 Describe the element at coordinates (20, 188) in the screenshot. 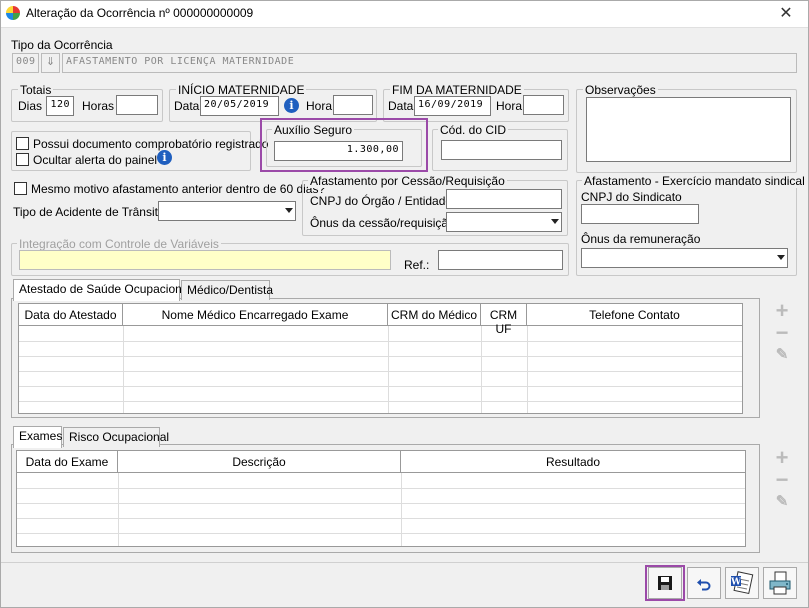

I see `mesmo-motivo-checkbox` at that location.